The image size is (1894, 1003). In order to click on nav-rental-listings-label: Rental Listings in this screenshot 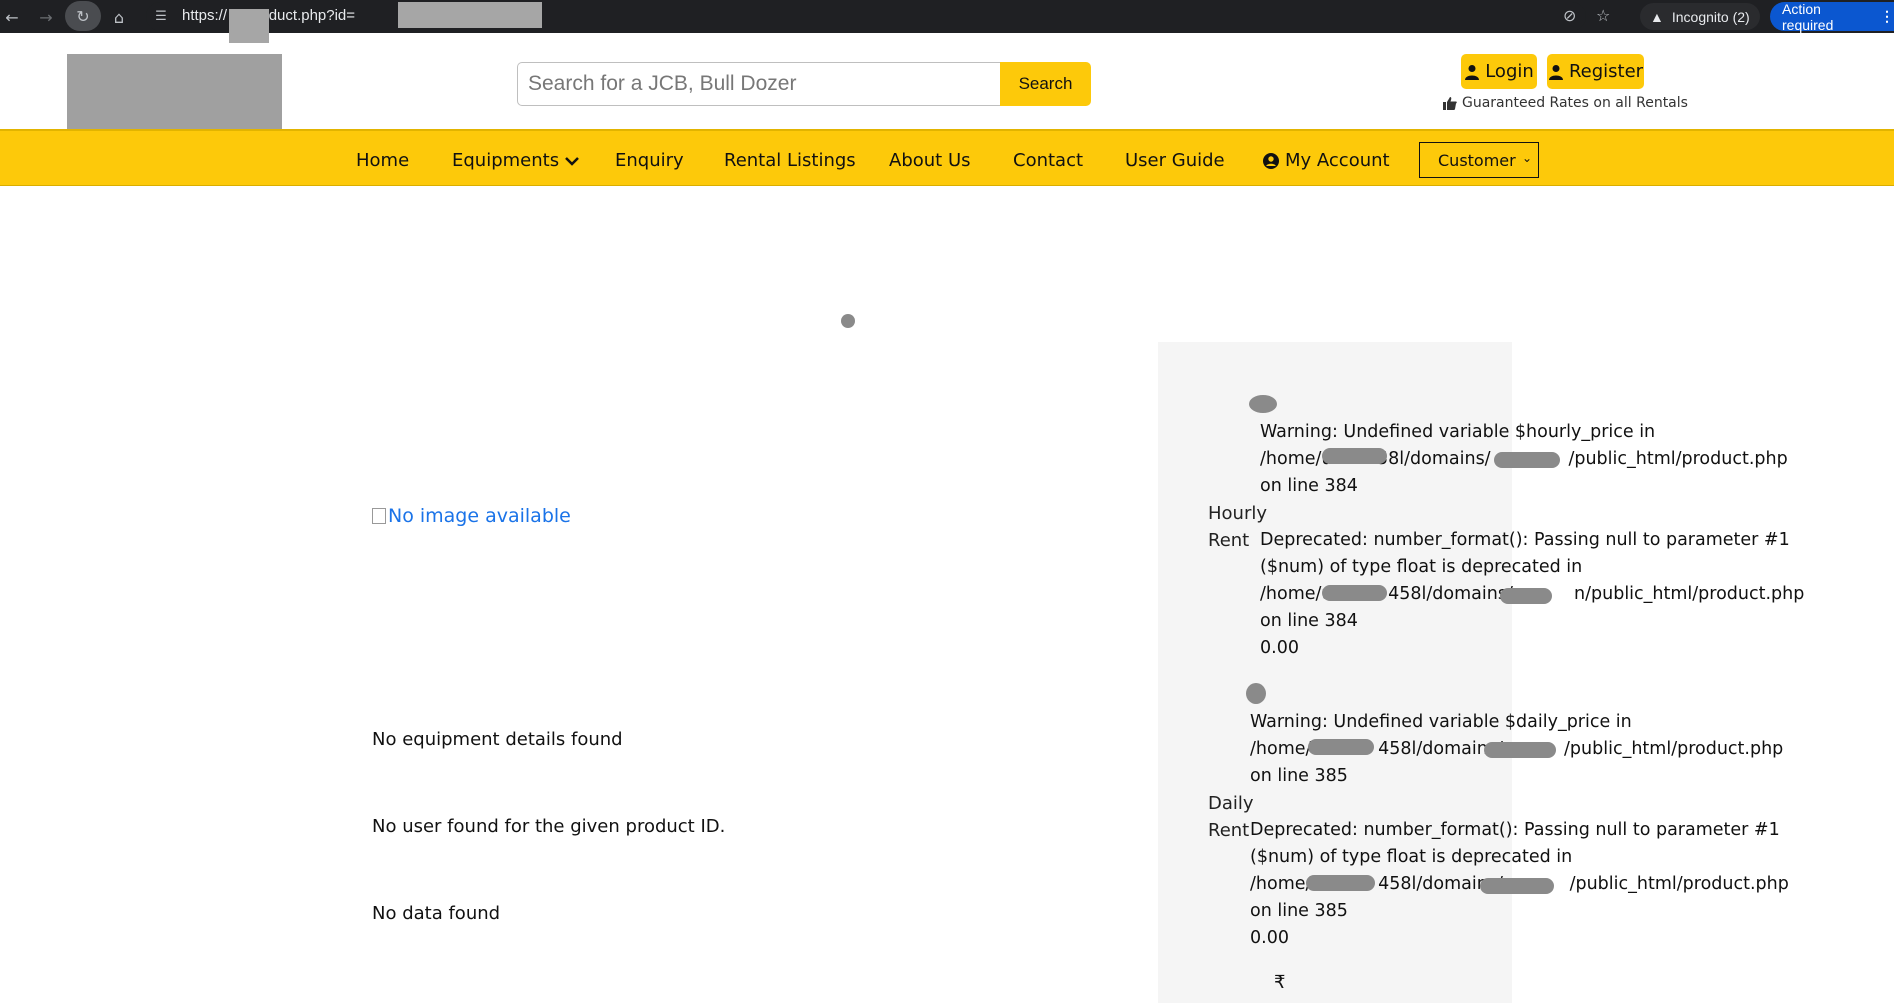, I will do `click(790, 160)`.